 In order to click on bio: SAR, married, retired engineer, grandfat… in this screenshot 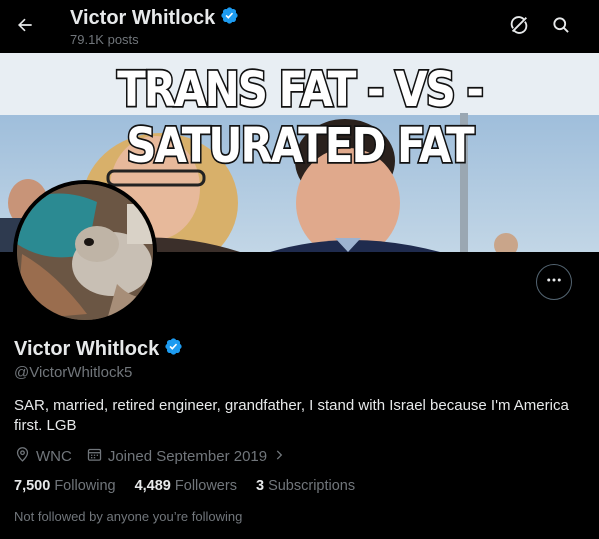, I will do `click(291, 415)`.